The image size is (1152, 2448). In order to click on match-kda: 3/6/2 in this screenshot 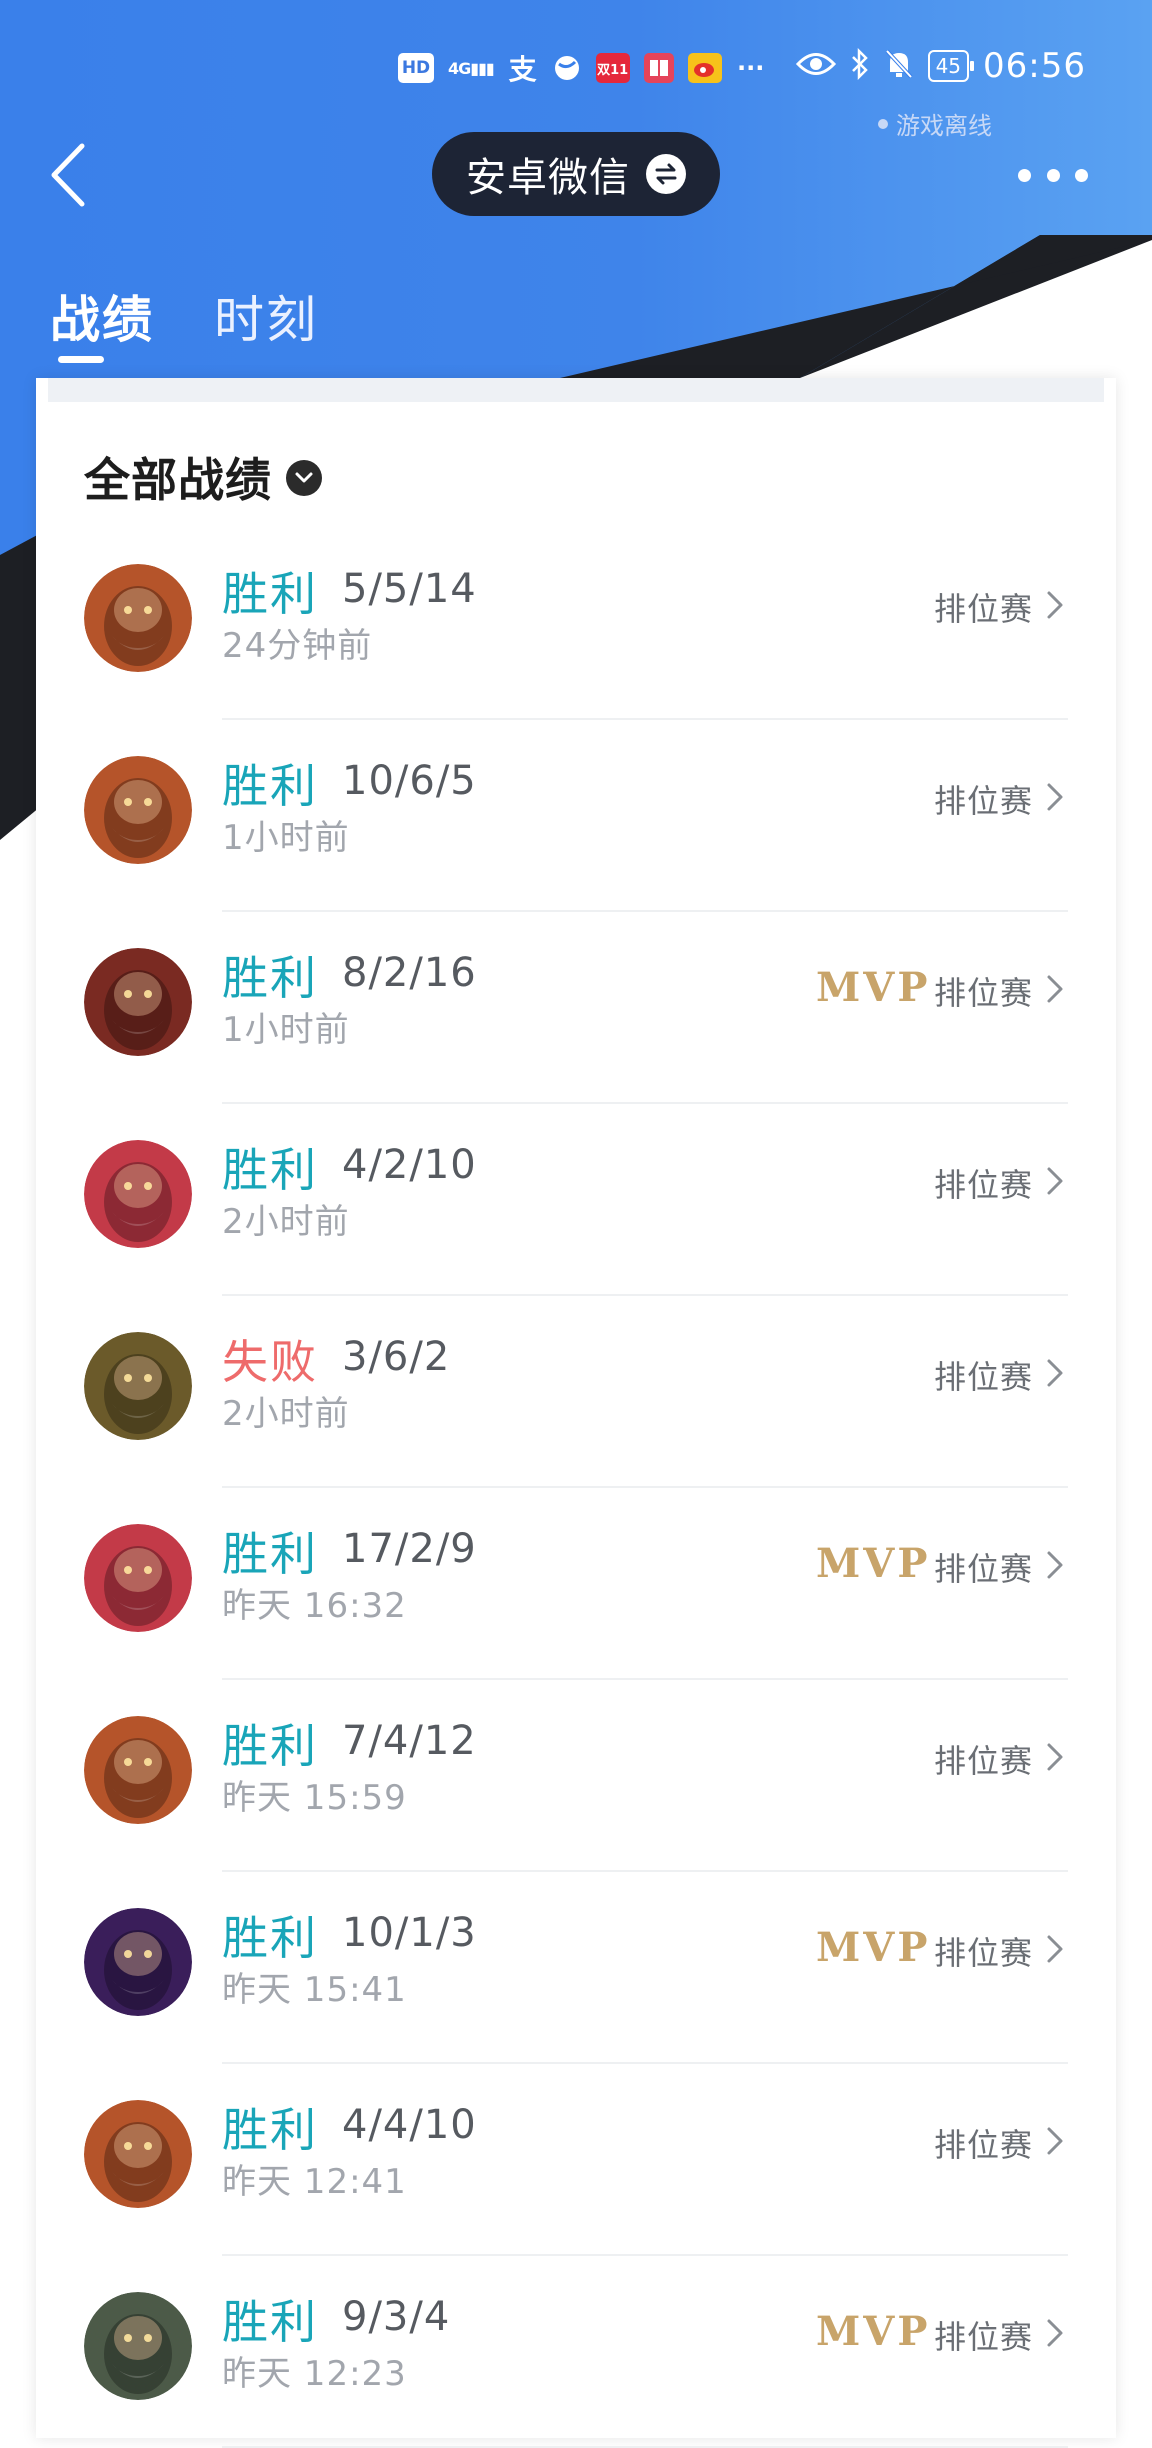, I will do `click(396, 1357)`.